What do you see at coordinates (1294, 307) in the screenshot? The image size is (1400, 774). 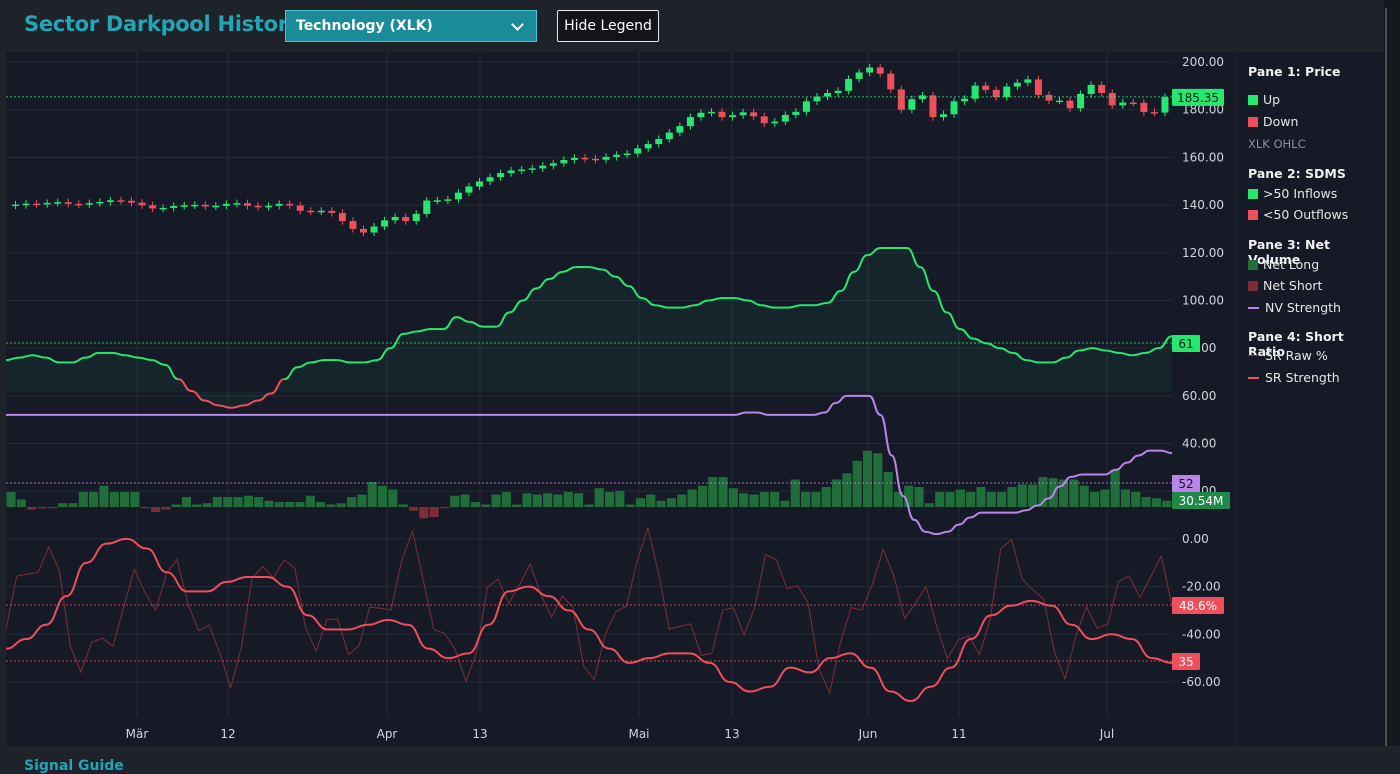 I see `legend-nv-strength: NV Strength` at bounding box center [1294, 307].